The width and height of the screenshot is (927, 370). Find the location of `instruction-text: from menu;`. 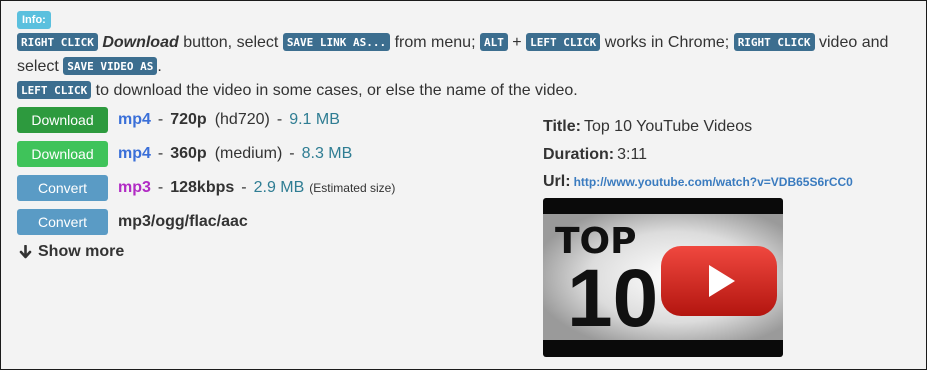

instruction-text: from menu; is located at coordinates (435, 42).